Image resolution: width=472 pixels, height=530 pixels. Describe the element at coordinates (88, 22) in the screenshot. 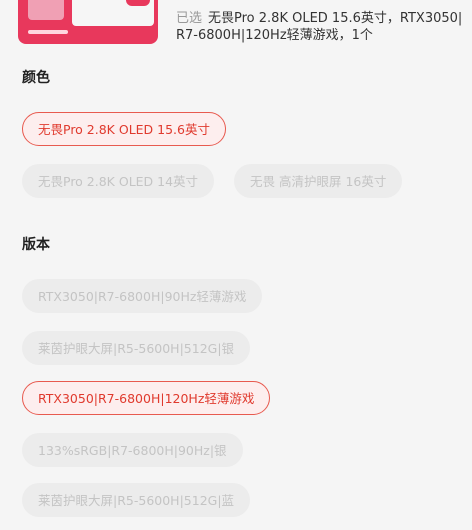

I see `product-thumbnail` at that location.